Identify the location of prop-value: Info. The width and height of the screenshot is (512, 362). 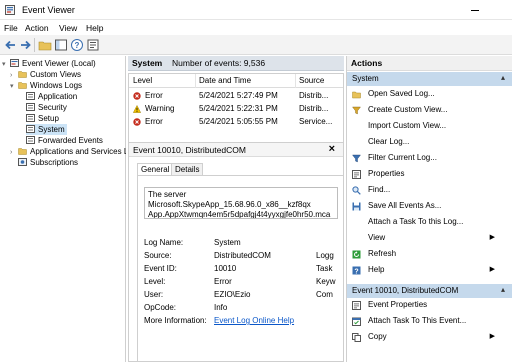
(221, 307).